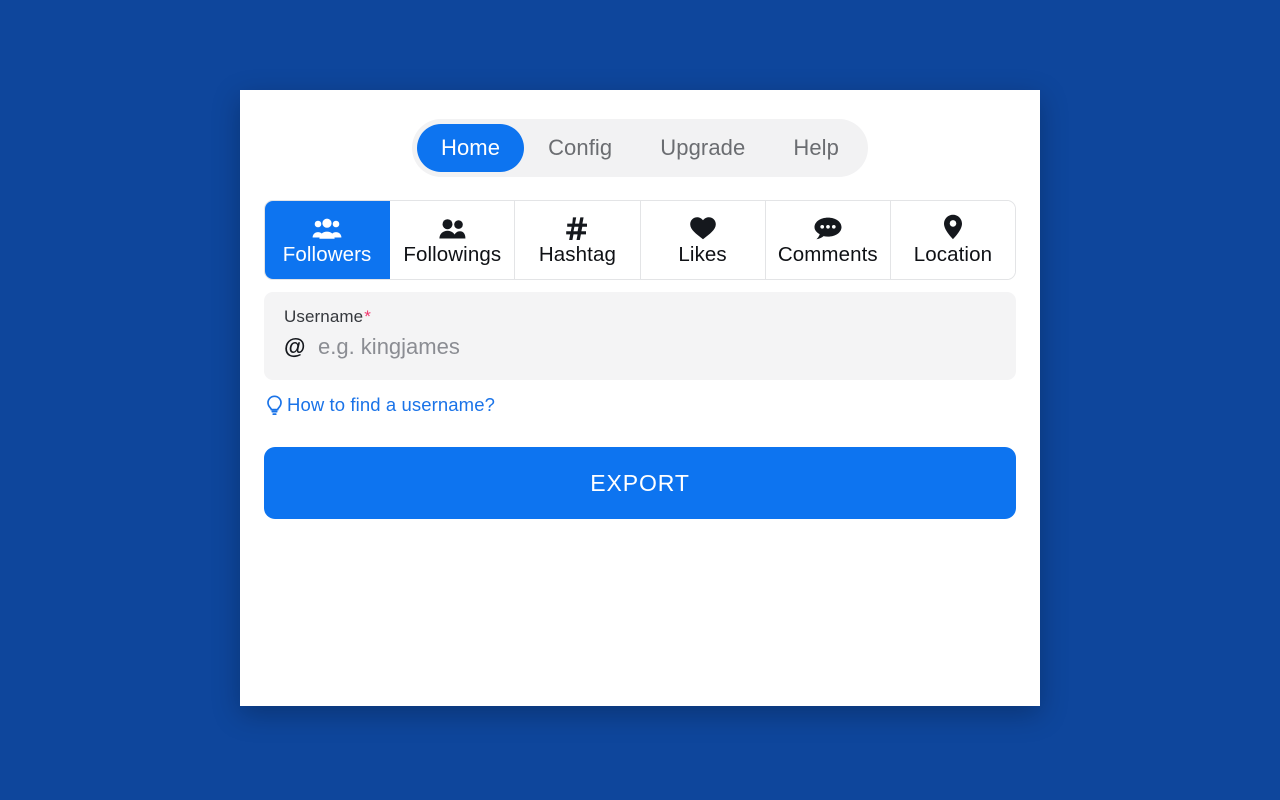 Image resolution: width=1280 pixels, height=800 pixels. I want to click on comment-bubble-icon, so click(828, 227).